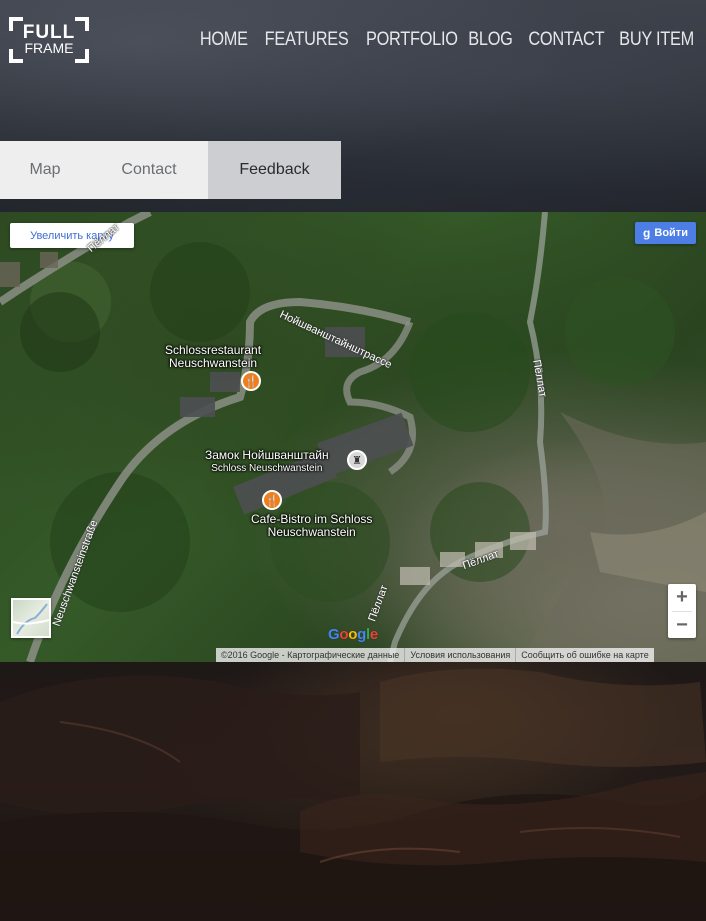 Image resolution: width=706 pixels, height=921 pixels. What do you see at coordinates (682, 625) in the screenshot?
I see `zoom-out-button: −` at bounding box center [682, 625].